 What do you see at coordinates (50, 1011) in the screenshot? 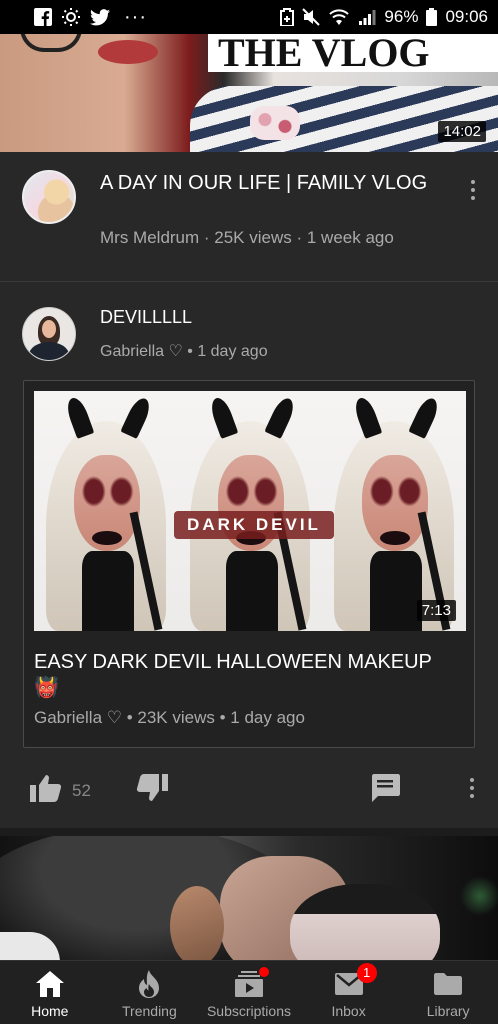
I see `nav-home-label: Home` at bounding box center [50, 1011].